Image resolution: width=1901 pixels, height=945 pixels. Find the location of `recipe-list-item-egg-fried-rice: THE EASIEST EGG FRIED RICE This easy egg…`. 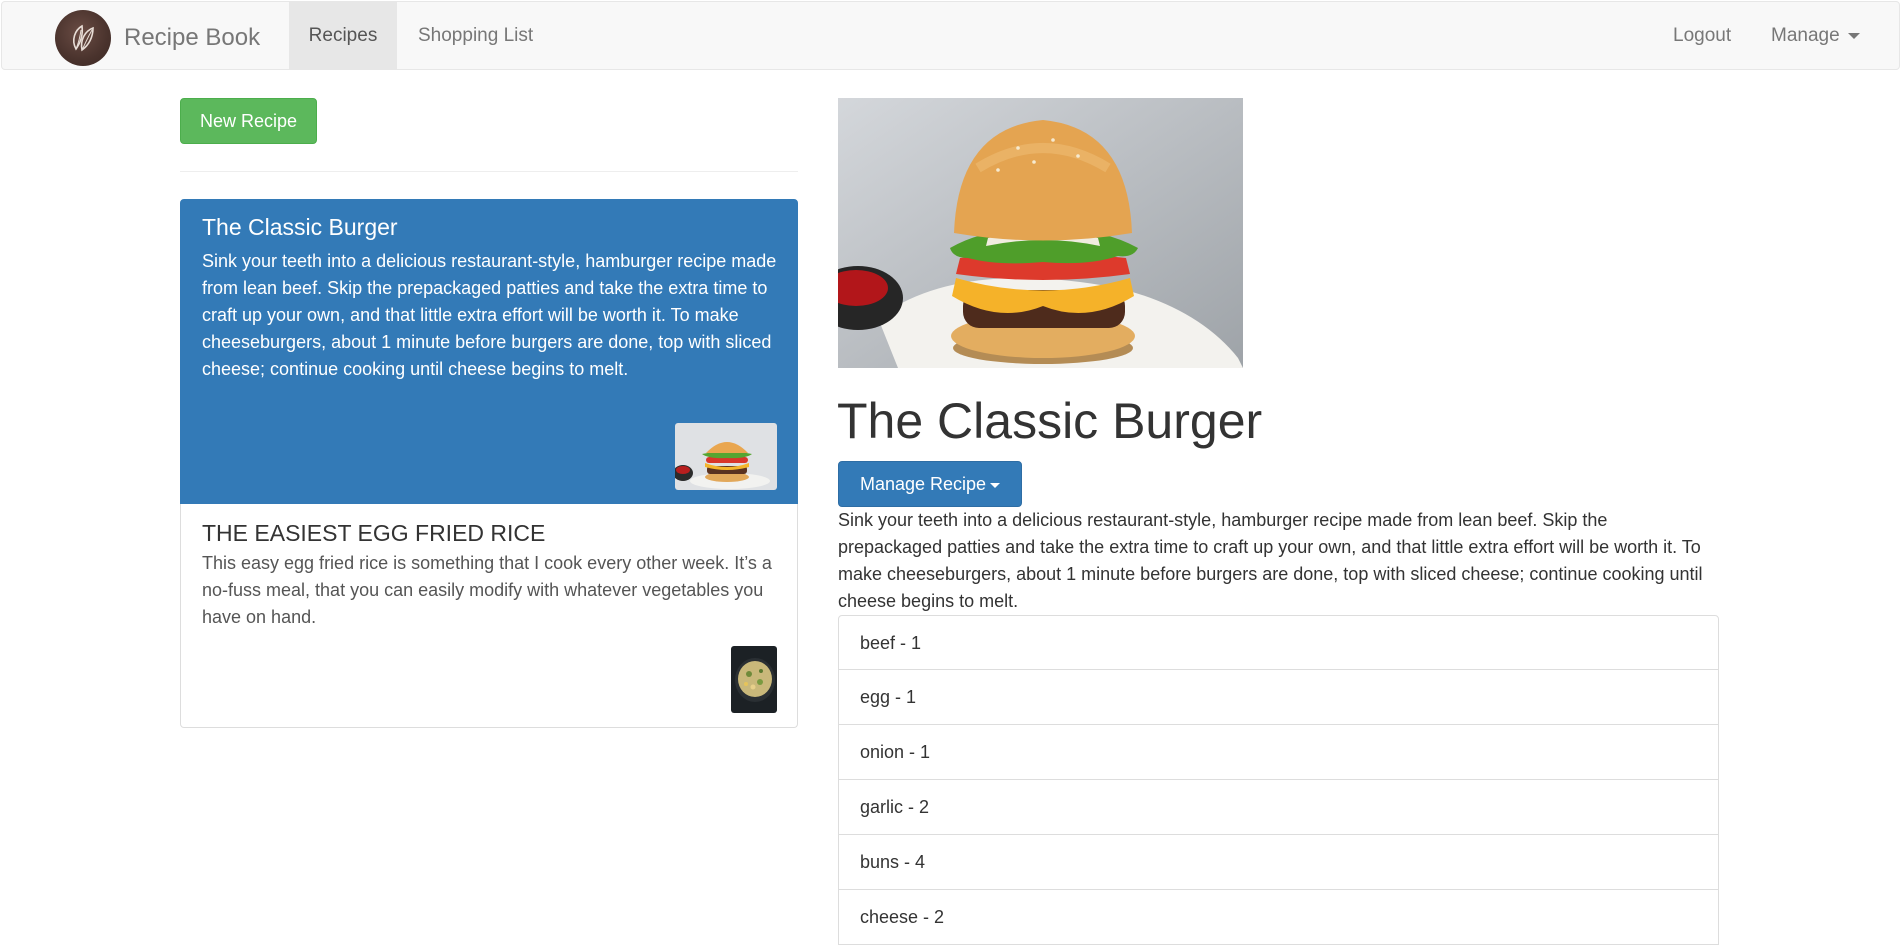

recipe-list-item-egg-fried-rice: THE EASIEST EGG FRIED RICE This easy egg… is located at coordinates (489, 616).